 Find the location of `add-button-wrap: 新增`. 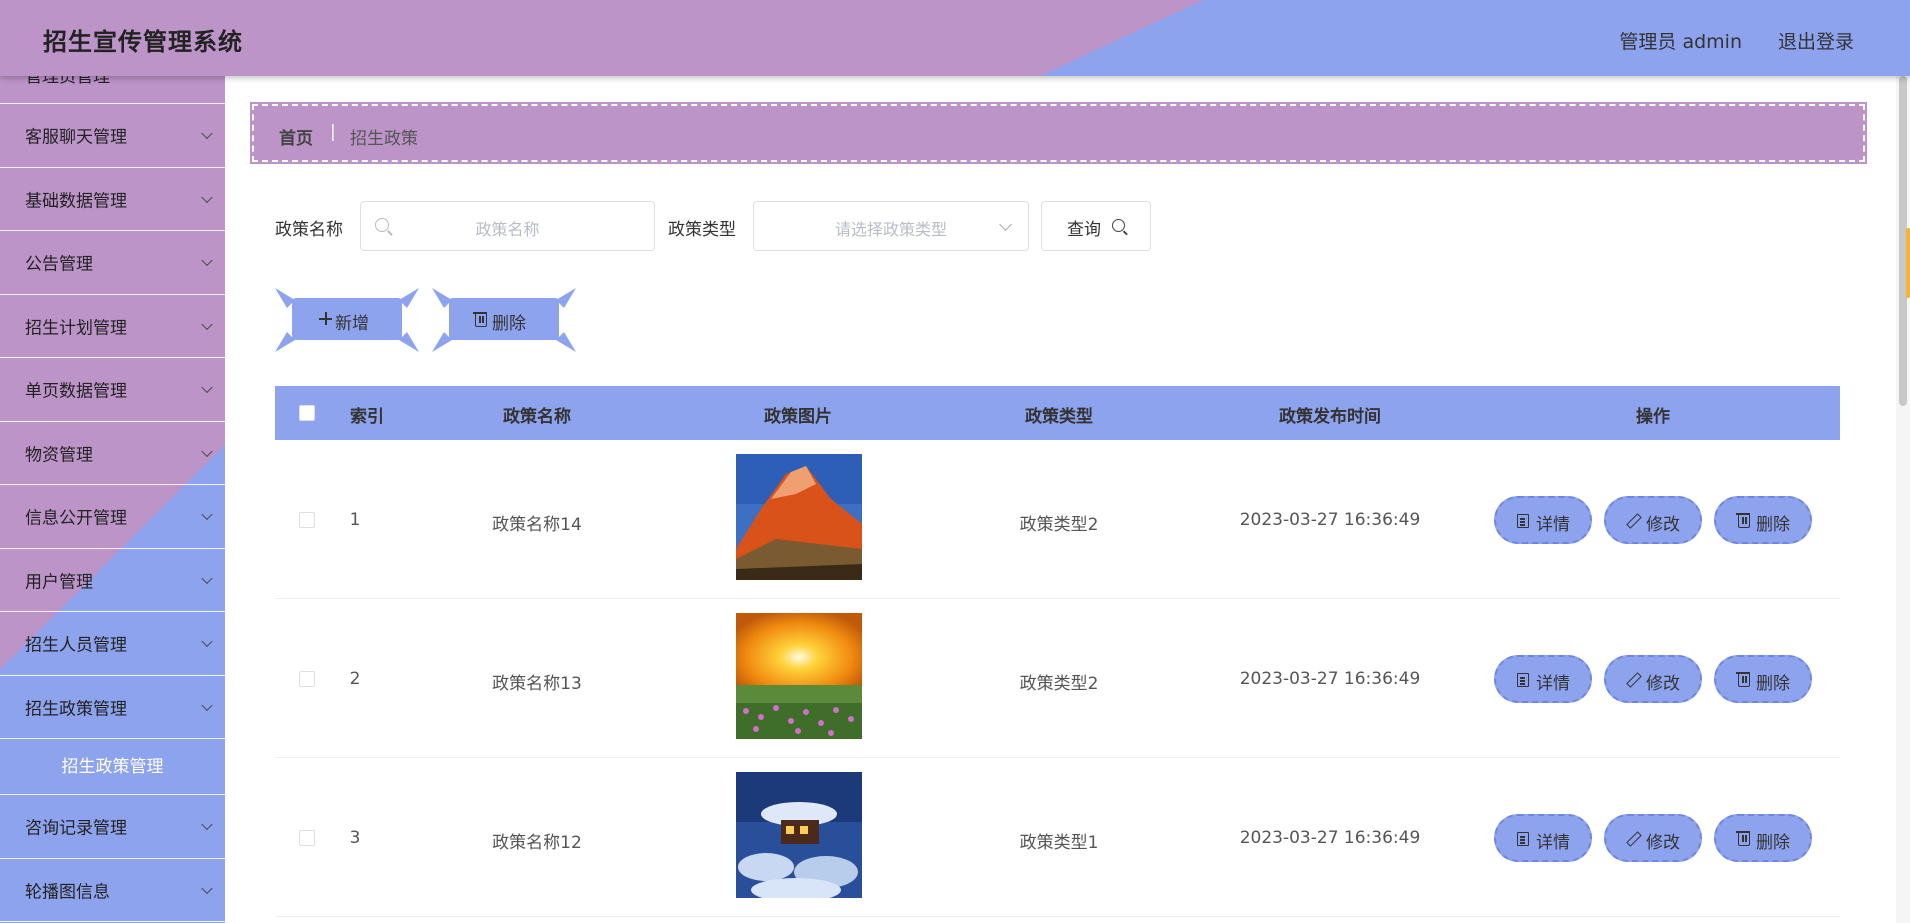

add-button-wrap: 新增 is located at coordinates (347, 320).